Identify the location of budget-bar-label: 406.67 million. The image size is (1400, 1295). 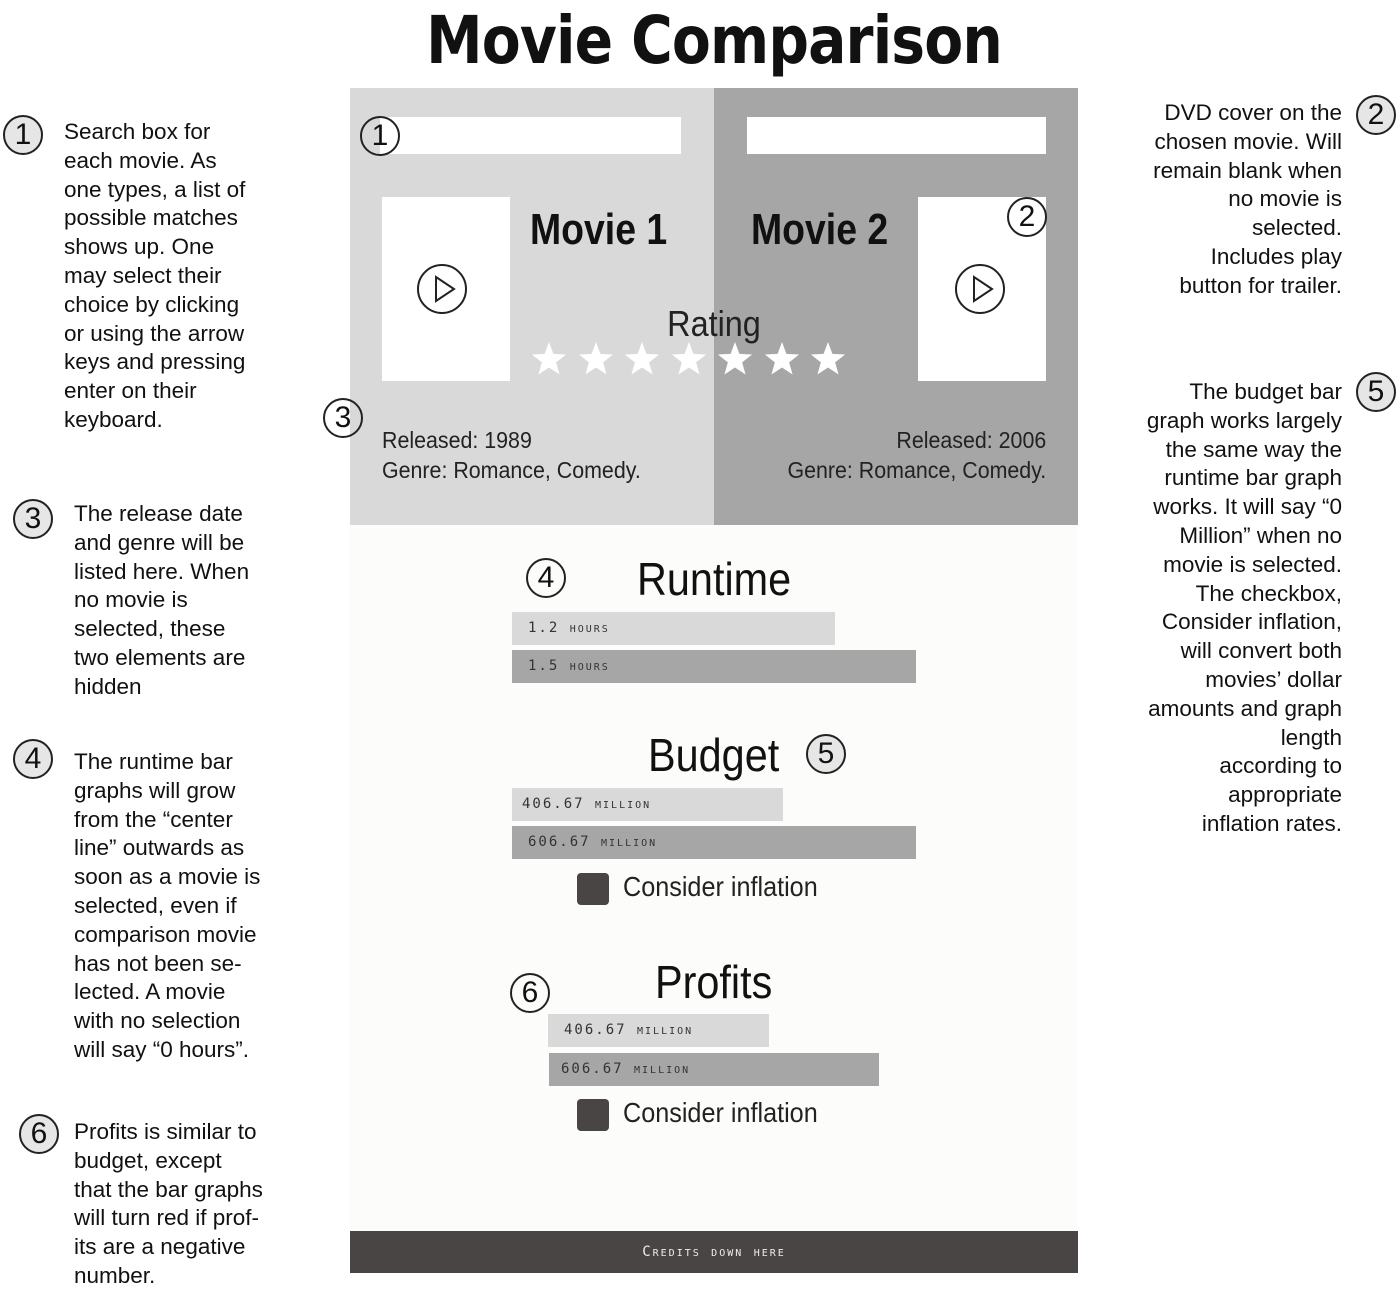
(587, 804).